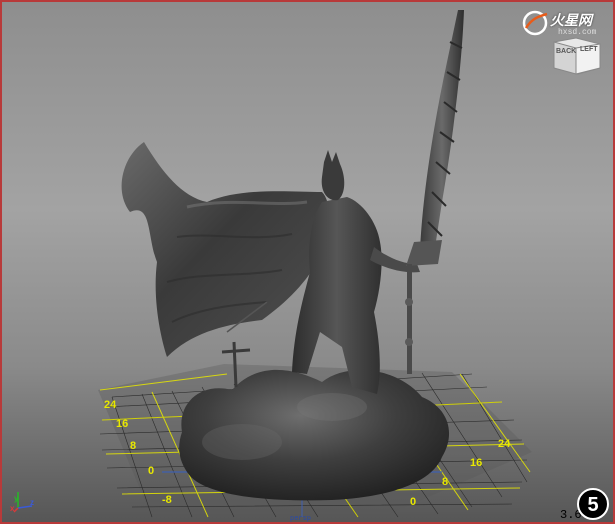 The image size is (615, 524). I want to click on lance-shaft, so click(409, 319).